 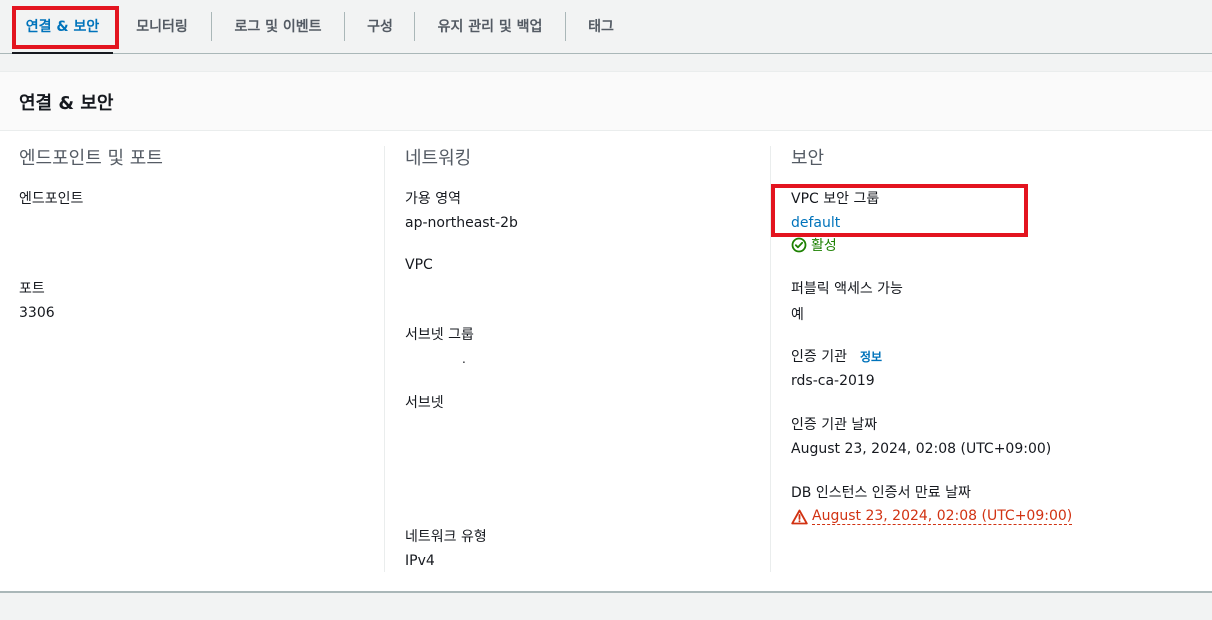 I want to click on endpoint-label: 엔드포인트, so click(x=51, y=199).